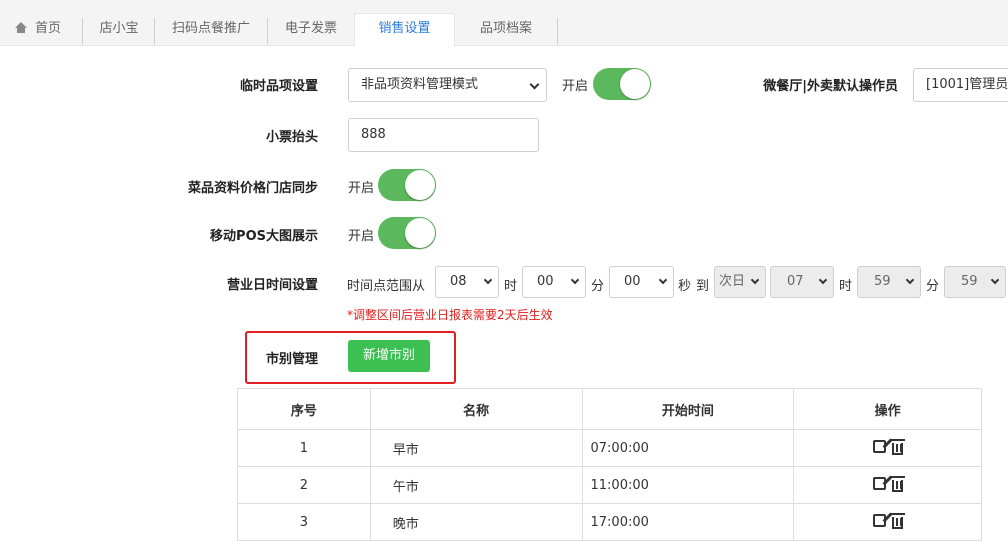 This screenshot has height=554, width=1008. What do you see at coordinates (361, 236) in the screenshot?
I see `pos-large-image-toggle-text: 开启` at bounding box center [361, 236].